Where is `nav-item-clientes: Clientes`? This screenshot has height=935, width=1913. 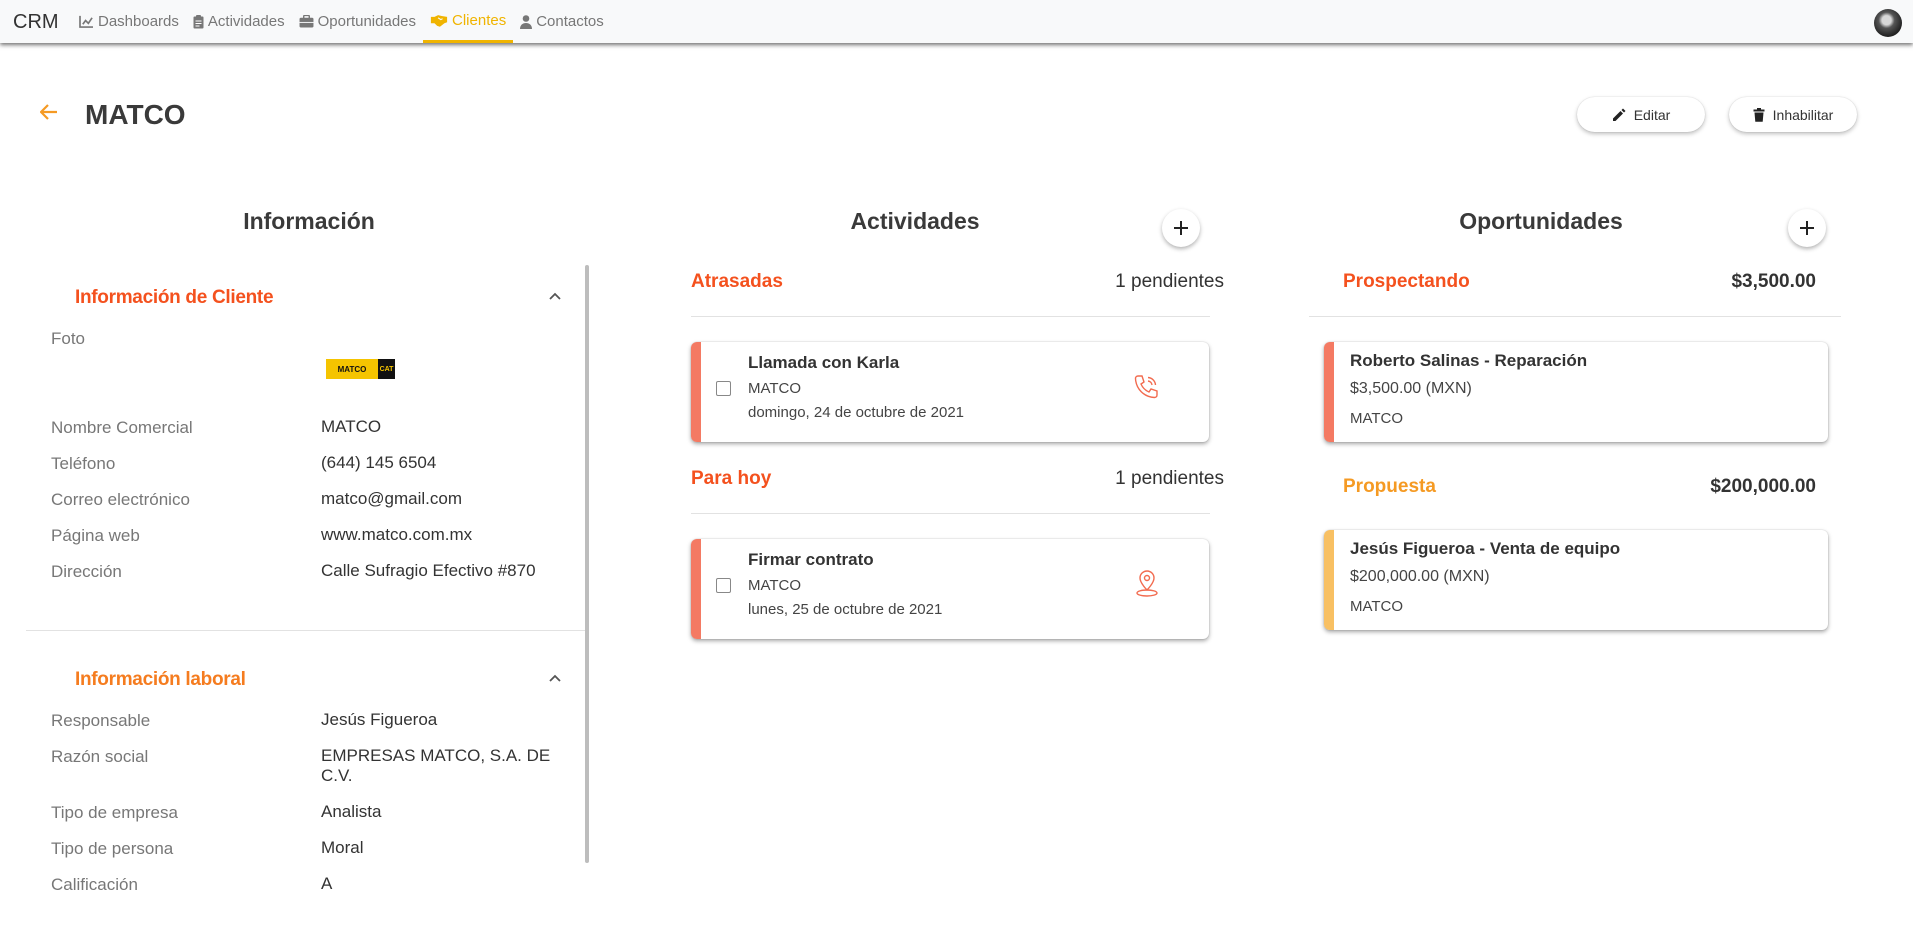 nav-item-clientes: Clientes is located at coordinates (468, 21).